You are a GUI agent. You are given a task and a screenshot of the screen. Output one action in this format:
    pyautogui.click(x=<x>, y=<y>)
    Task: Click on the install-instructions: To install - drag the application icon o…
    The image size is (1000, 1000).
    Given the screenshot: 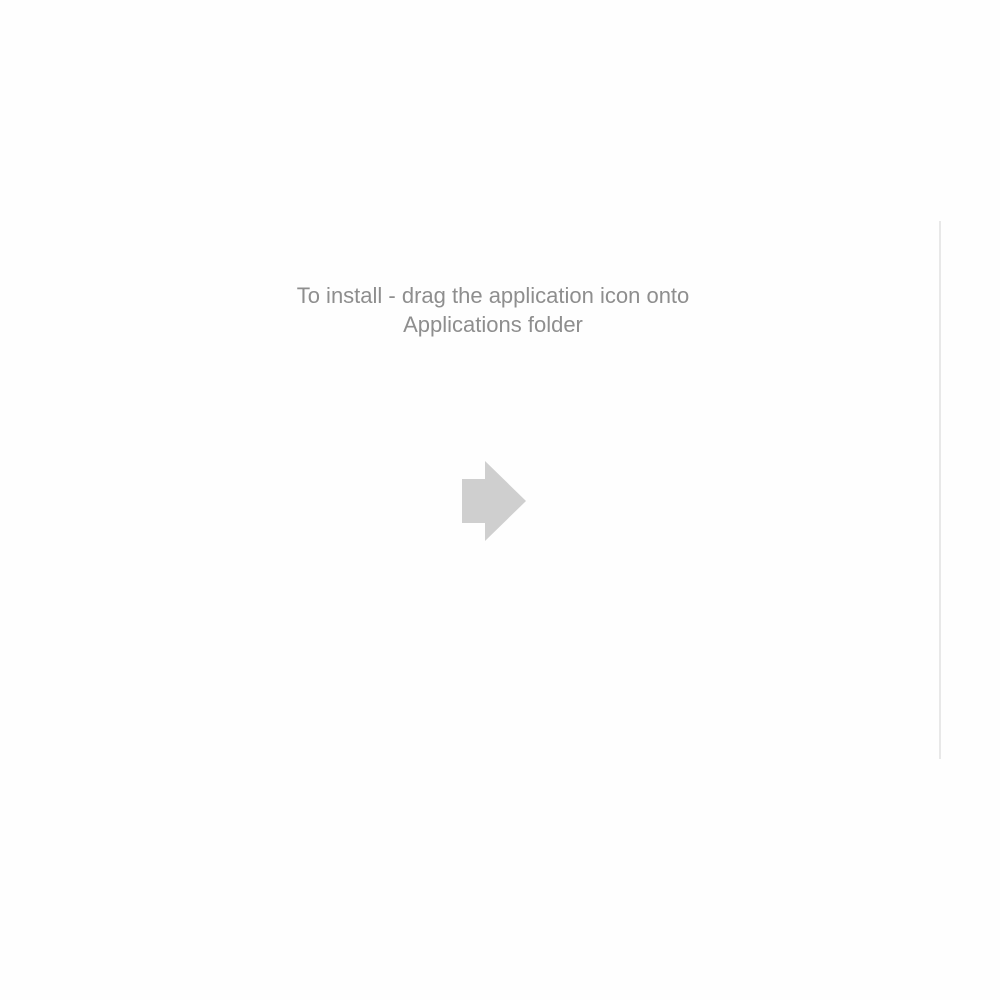 What is the action you would take?
    pyautogui.click(x=493, y=310)
    